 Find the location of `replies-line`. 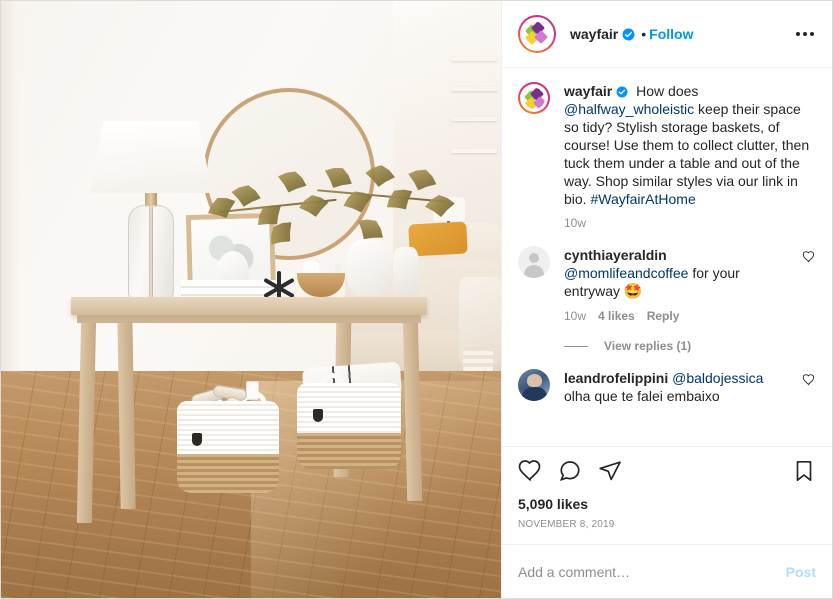

replies-line is located at coordinates (576, 346).